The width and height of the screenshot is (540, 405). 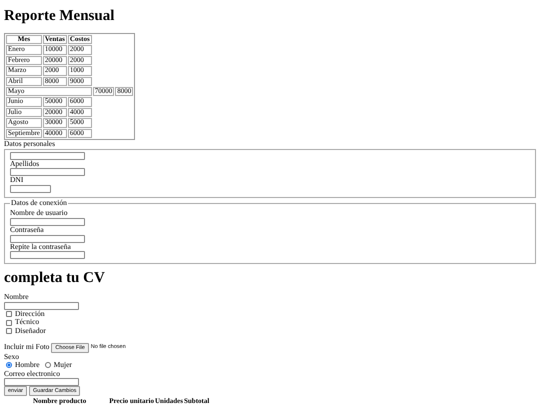 What do you see at coordinates (55, 279) in the screenshot?
I see `form-title: completa tu CV` at bounding box center [55, 279].